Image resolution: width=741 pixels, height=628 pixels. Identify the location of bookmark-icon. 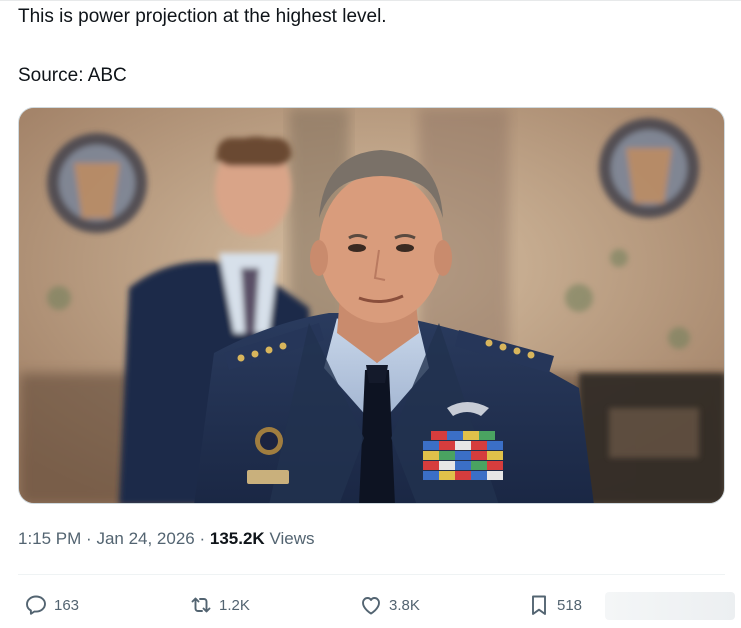
(539, 605).